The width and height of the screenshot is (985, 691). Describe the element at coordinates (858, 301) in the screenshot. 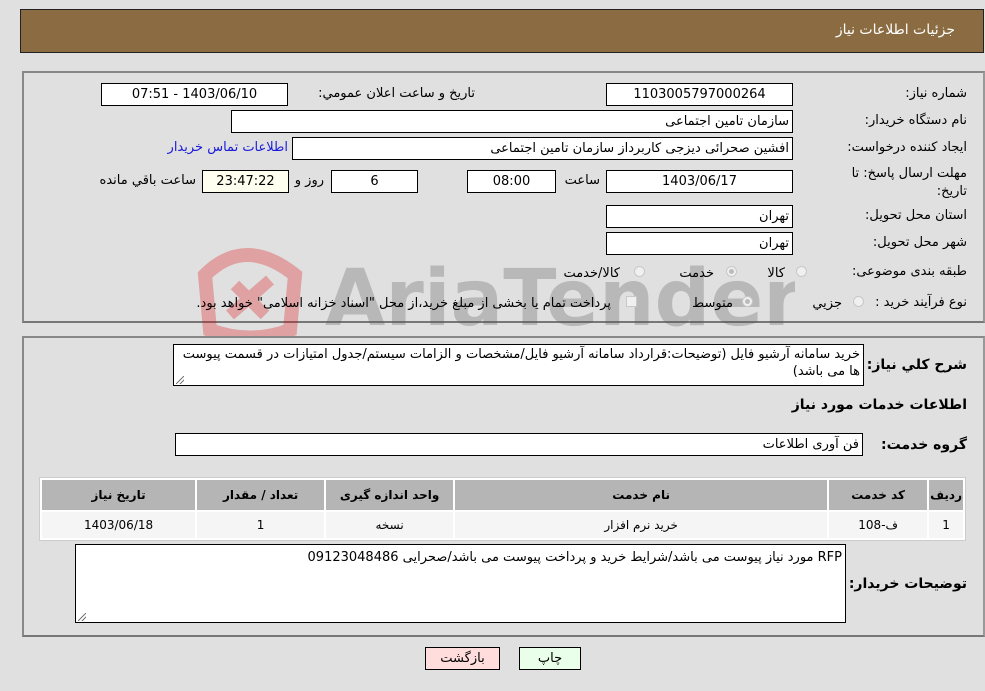

I see `process-radio-minor` at that location.